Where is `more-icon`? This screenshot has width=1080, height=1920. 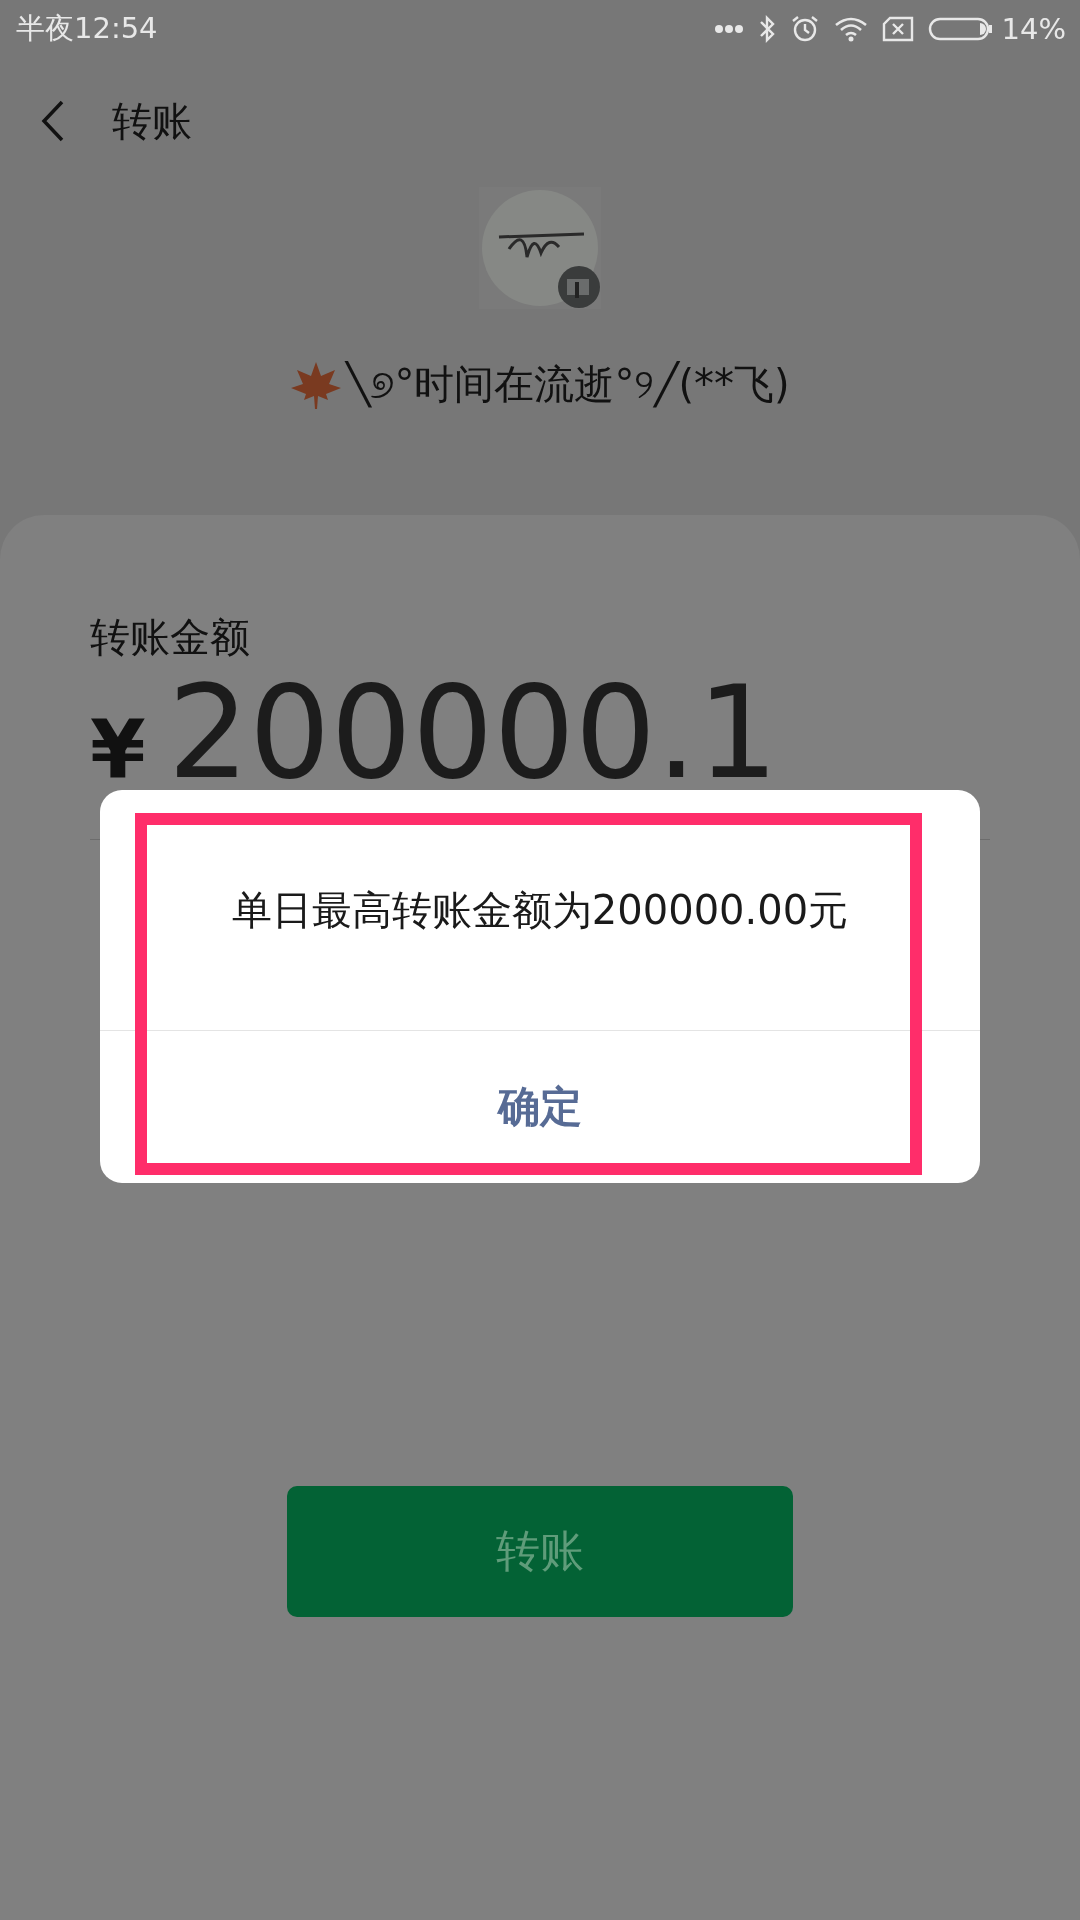
more-icon is located at coordinates (728, 29).